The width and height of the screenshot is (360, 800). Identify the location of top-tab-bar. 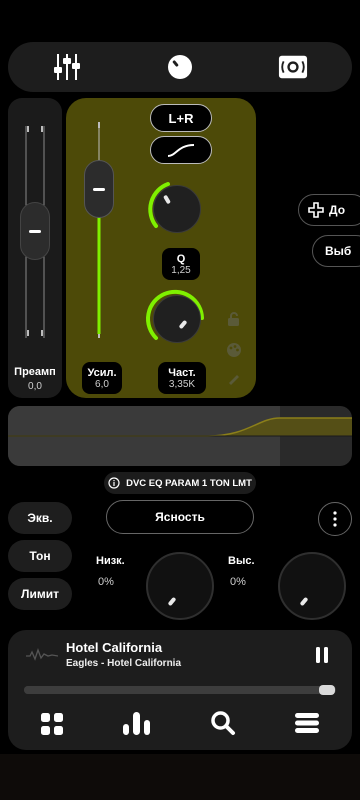
(180, 67).